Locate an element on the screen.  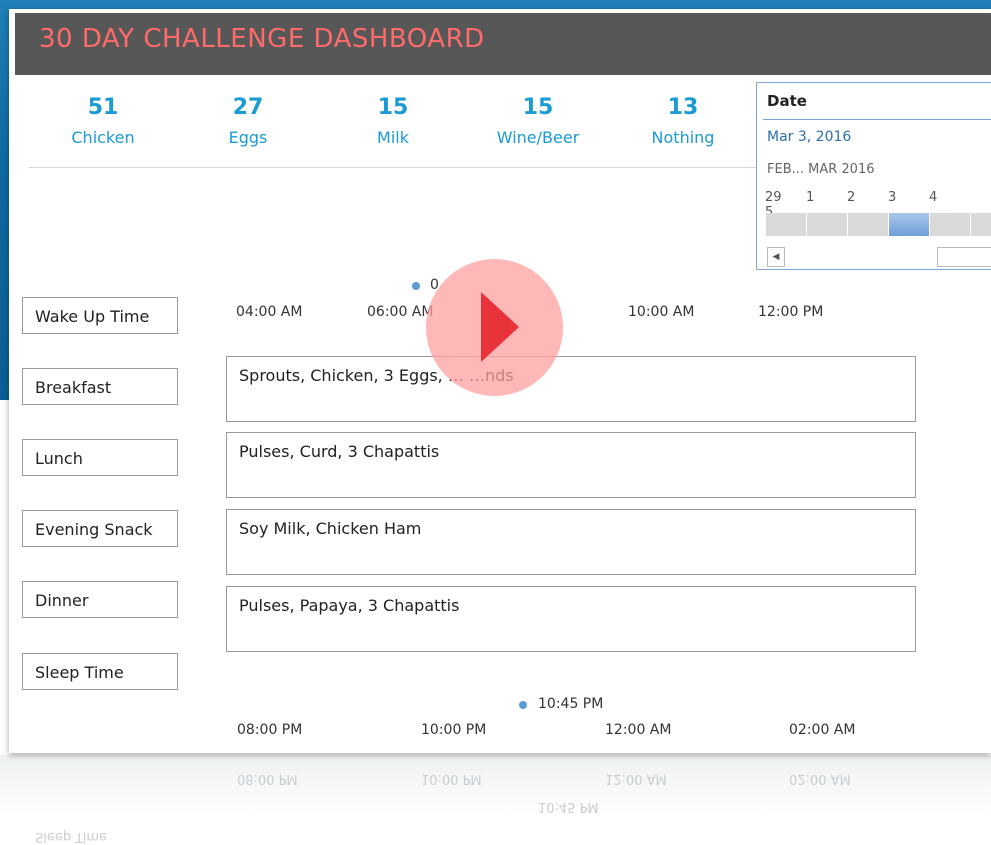
stat-value: 13 is located at coordinates (683, 107).